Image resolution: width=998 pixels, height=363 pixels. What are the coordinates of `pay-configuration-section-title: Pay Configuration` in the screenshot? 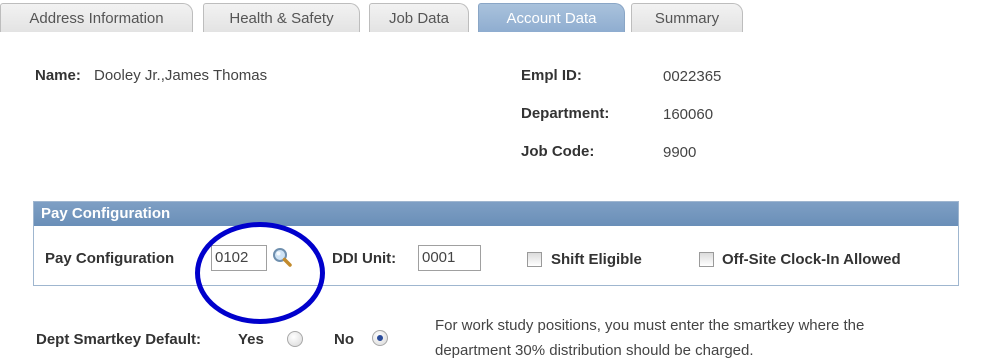 It's located at (496, 214).